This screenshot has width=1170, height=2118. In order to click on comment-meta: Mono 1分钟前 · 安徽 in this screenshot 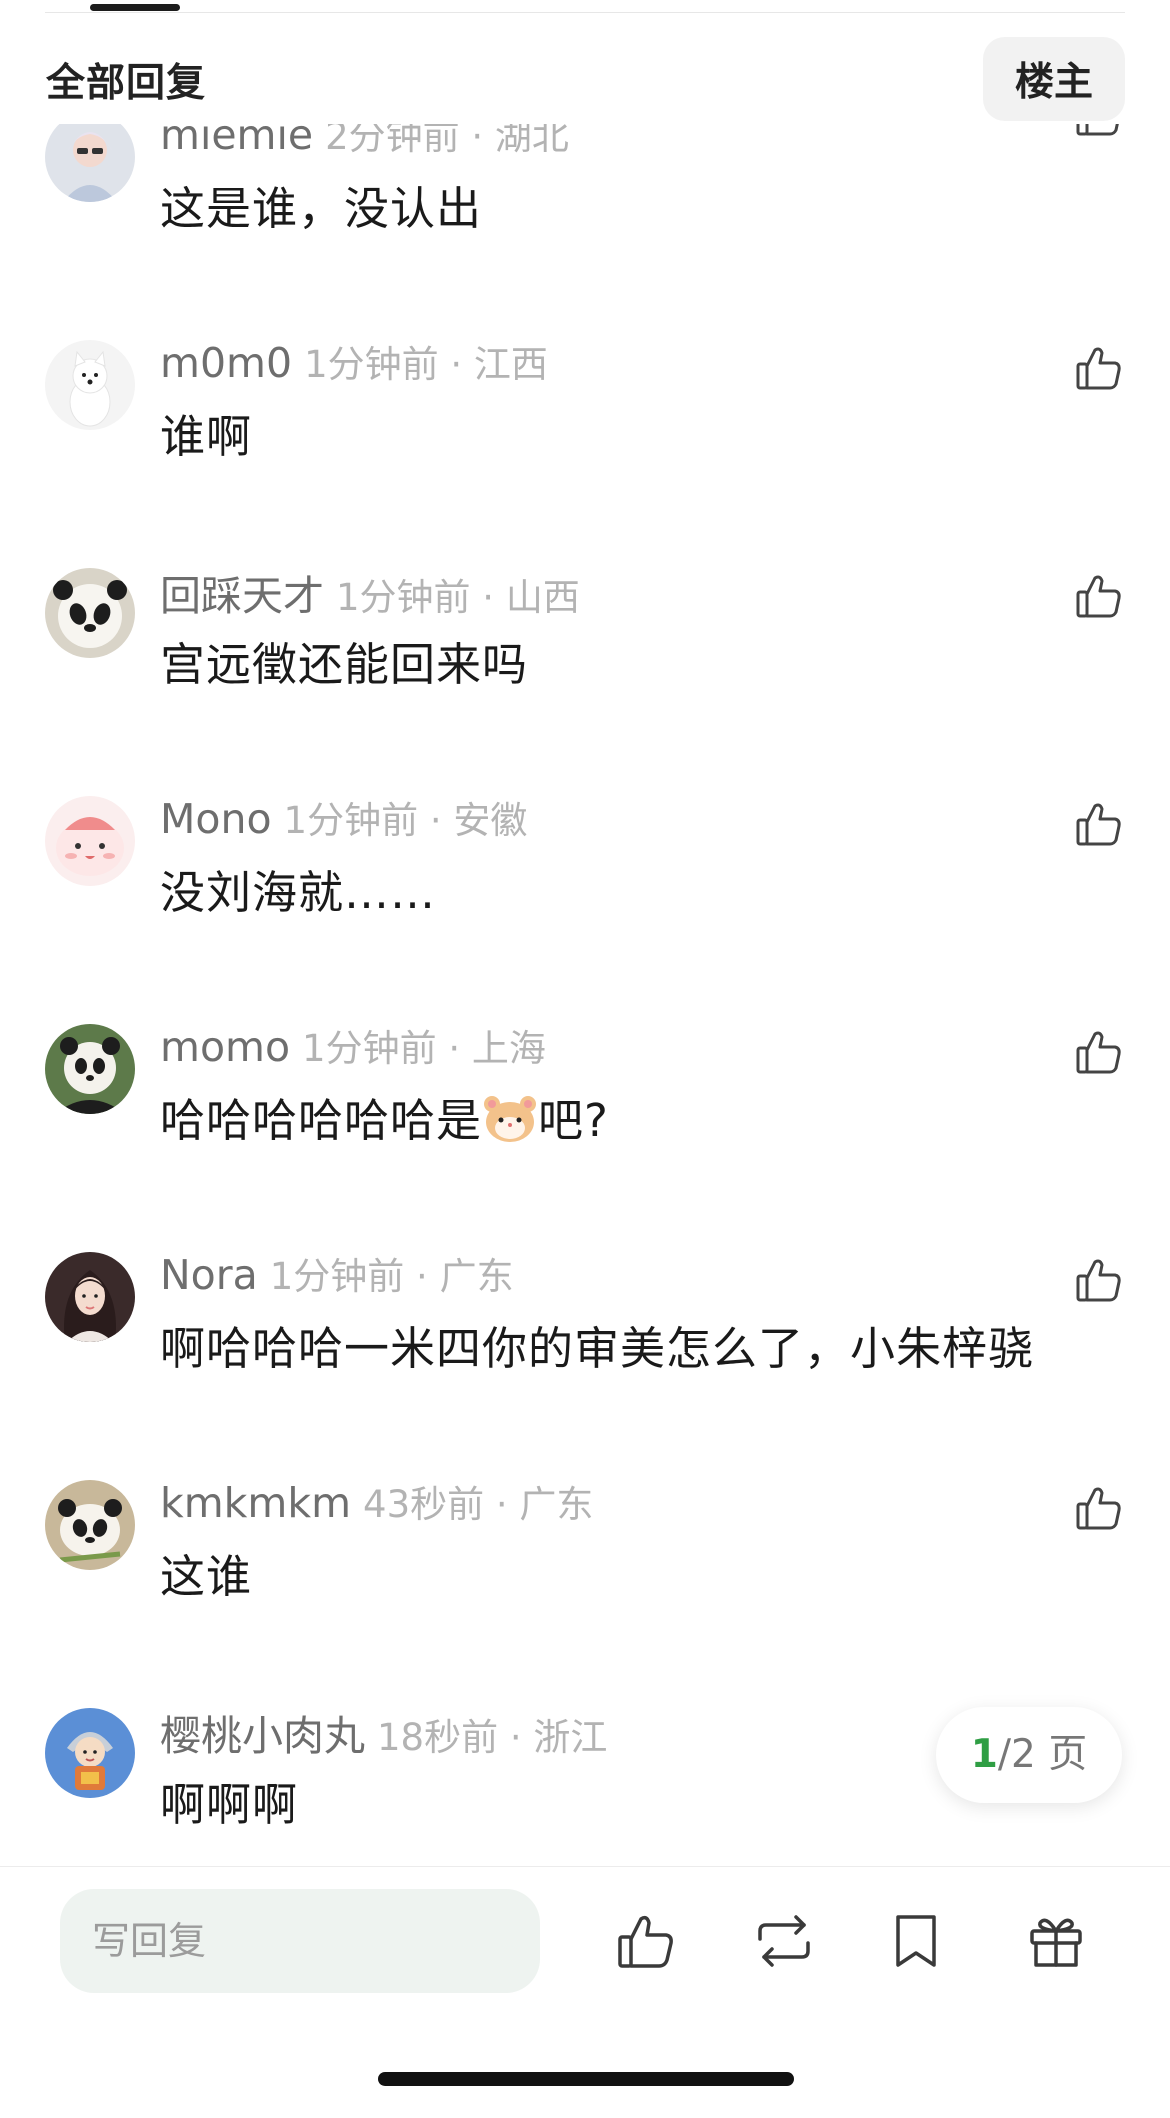, I will do `click(343, 817)`.